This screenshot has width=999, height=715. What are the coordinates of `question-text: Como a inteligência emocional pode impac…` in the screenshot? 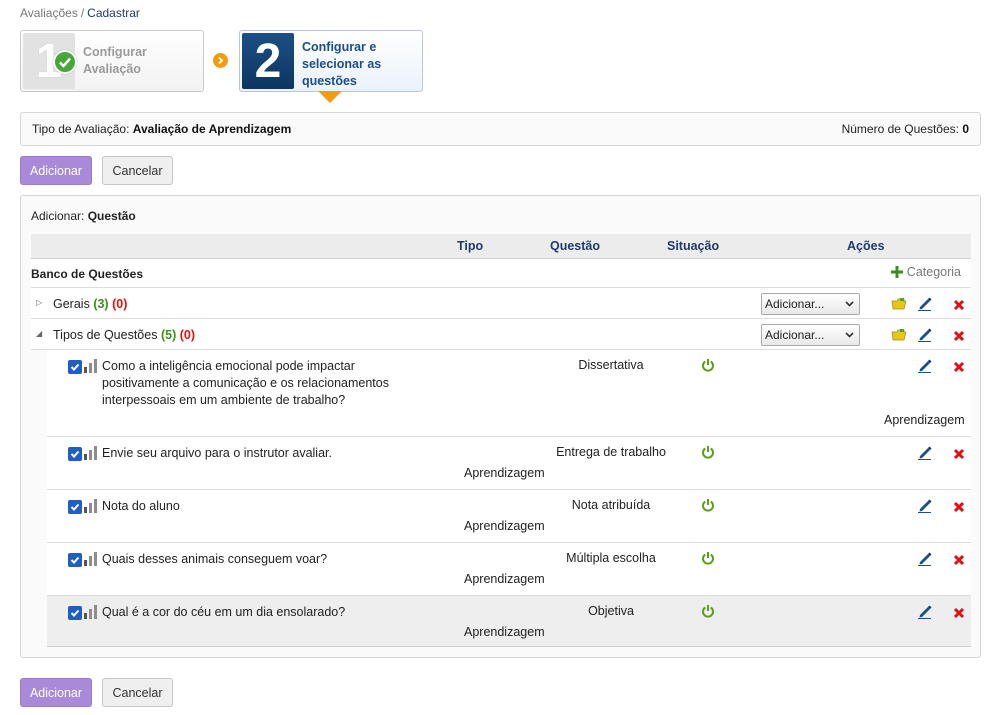 It's located at (245, 383).